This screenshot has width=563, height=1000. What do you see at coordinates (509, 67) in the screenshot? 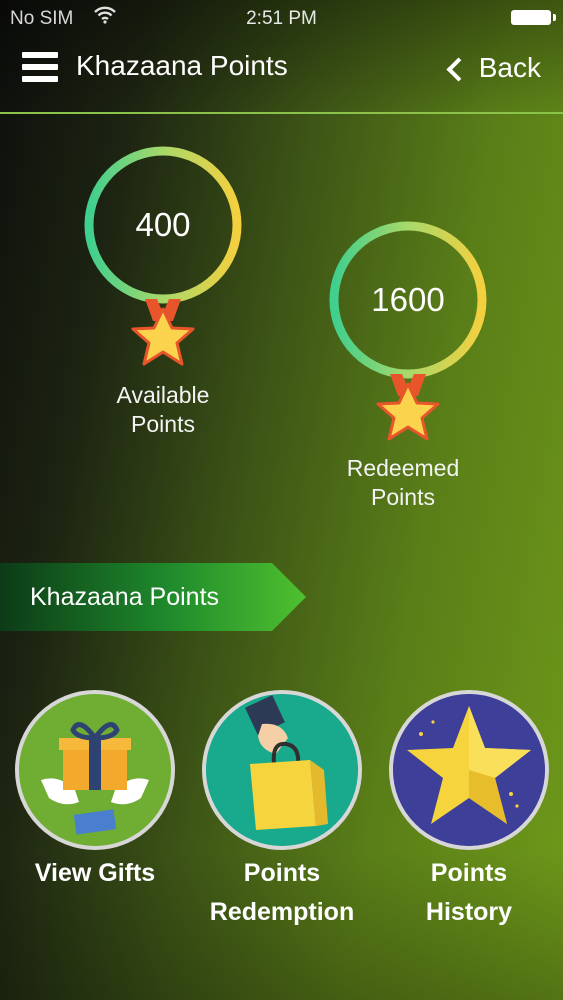
I see `back-label: Back` at bounding box center [509, 67].